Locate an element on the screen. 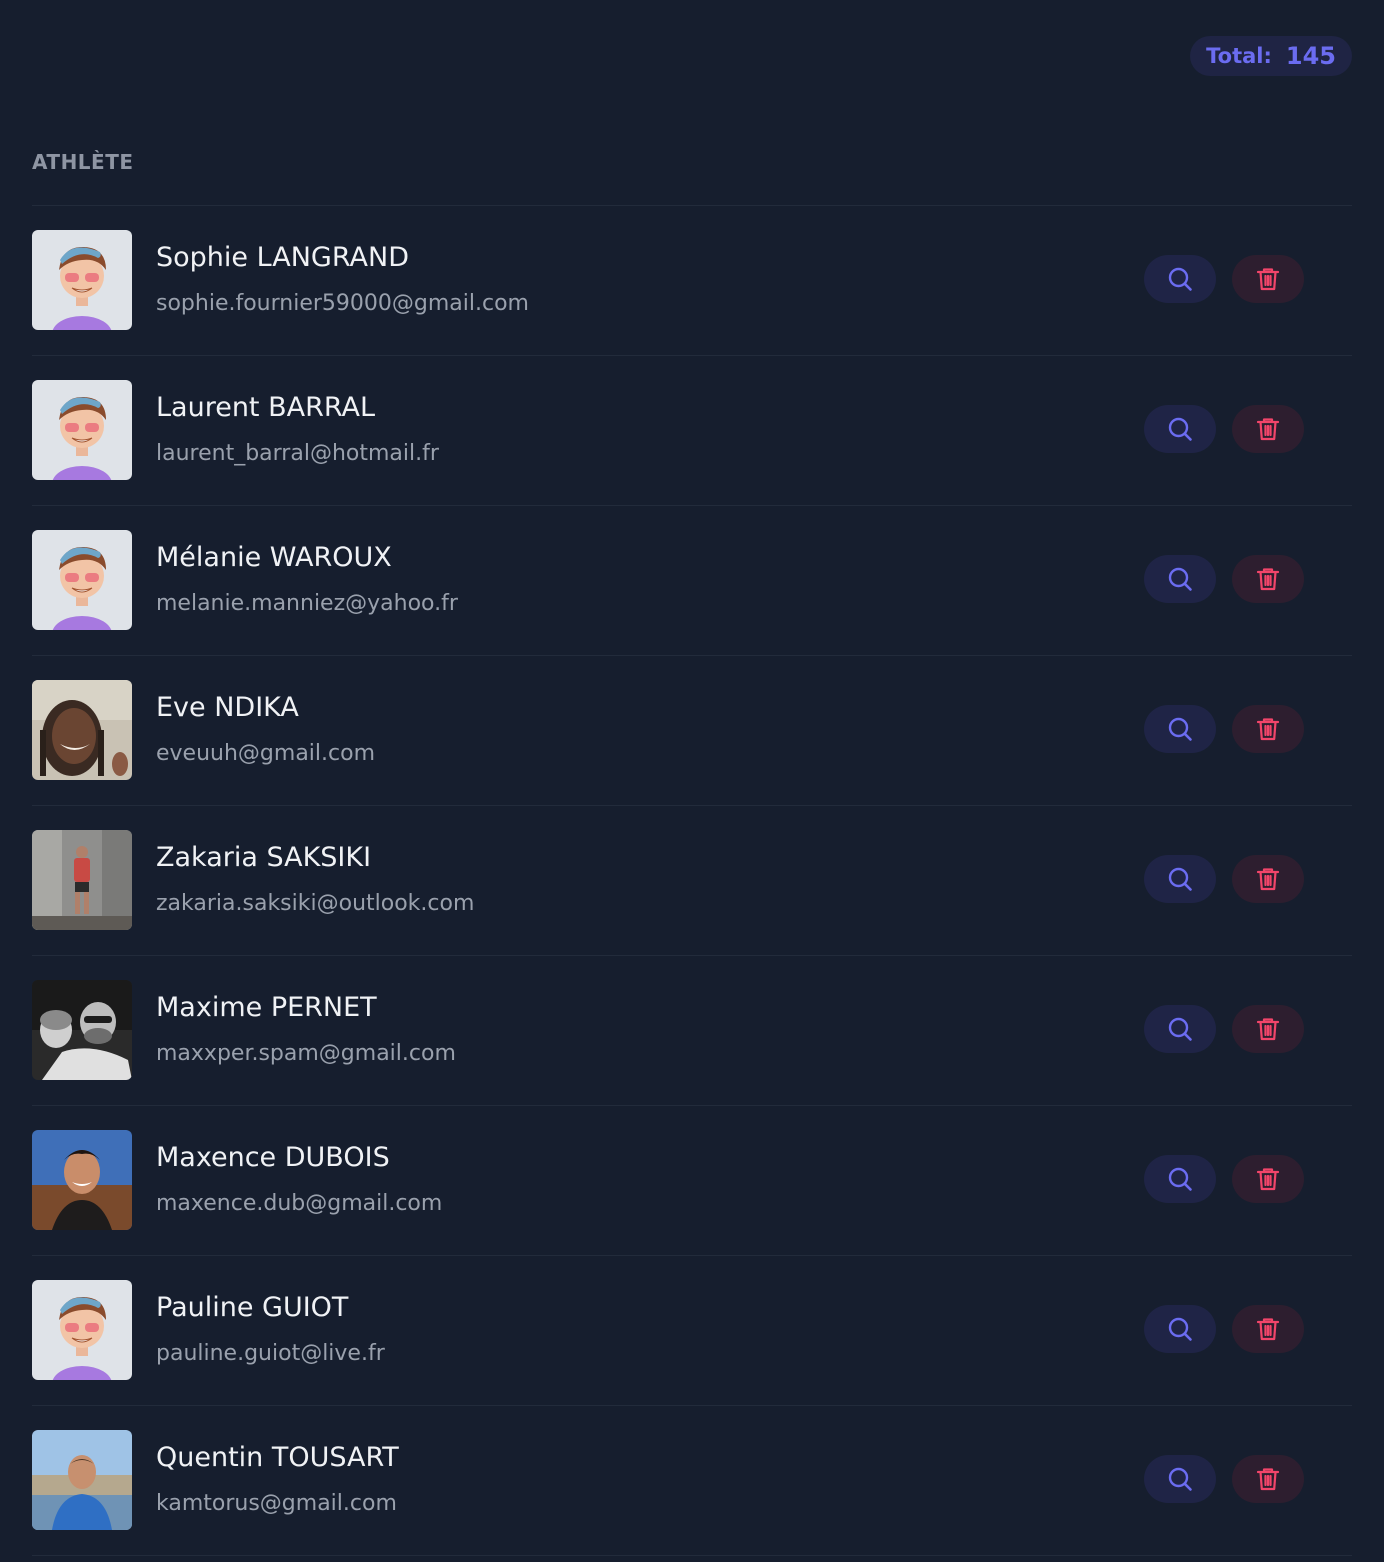  athlete-info: Maxime PERNET maxxper.spam@gmail.com is located at coordinates (306, 1029).